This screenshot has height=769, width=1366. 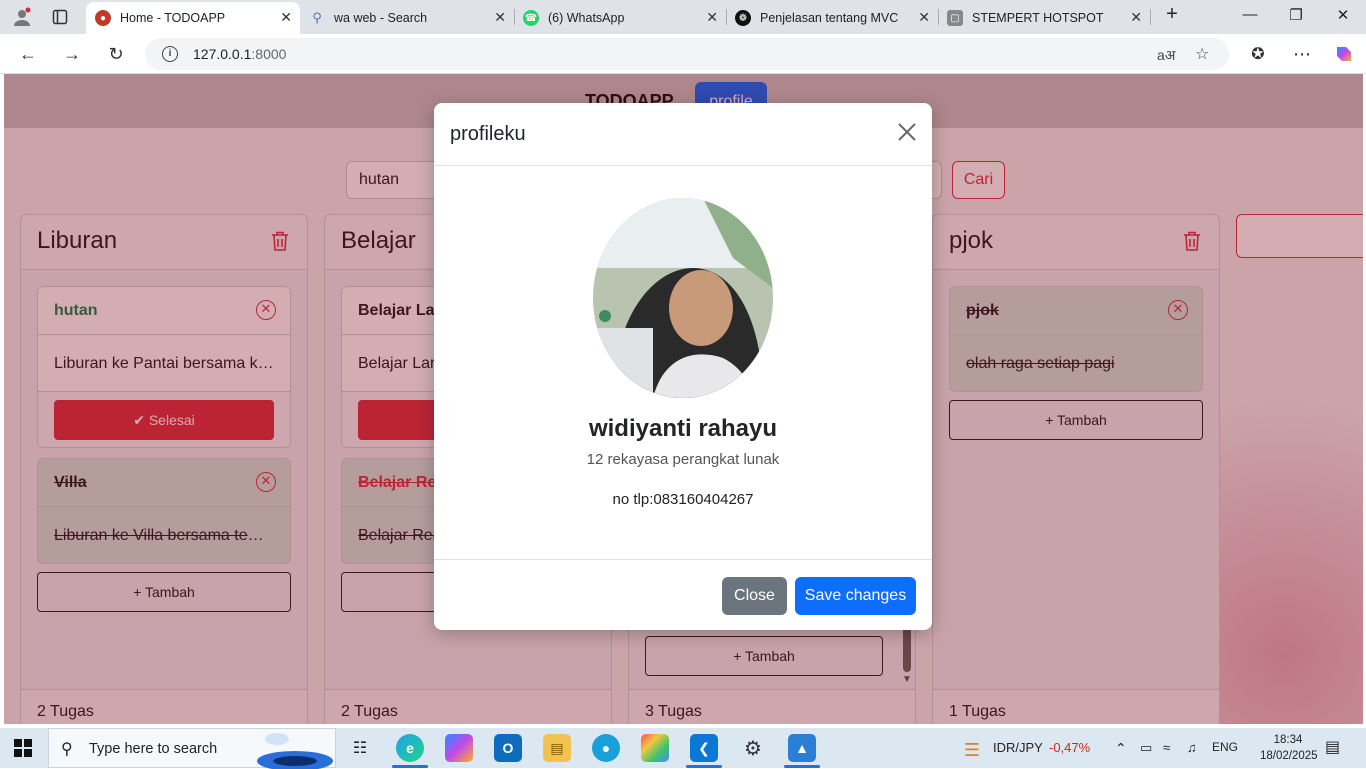 I want to click on page-favicon-icon: ▢, so click(x=955, y=18).